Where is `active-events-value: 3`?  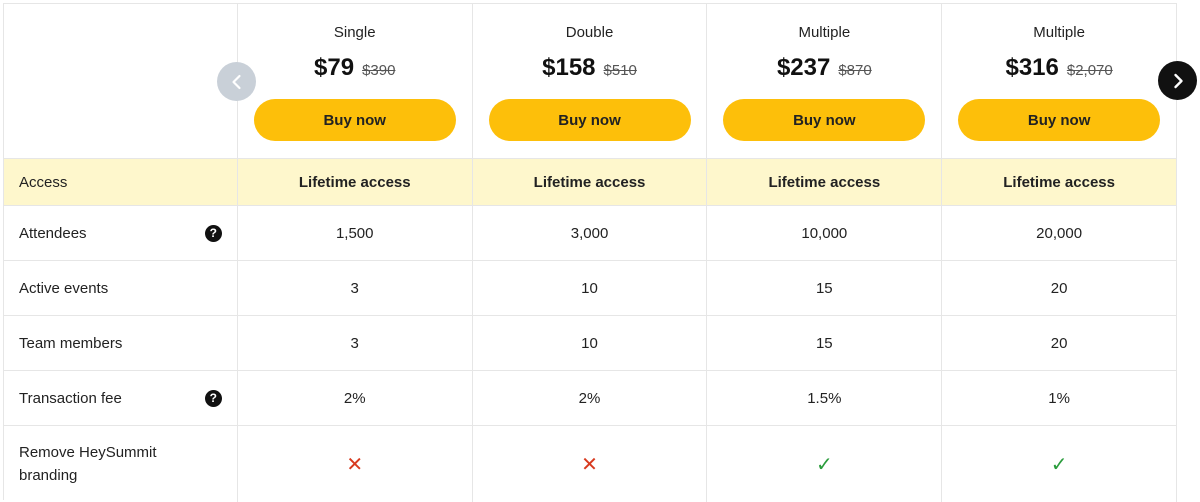 active-events-value: 3 is located at coordinates (355, 288).